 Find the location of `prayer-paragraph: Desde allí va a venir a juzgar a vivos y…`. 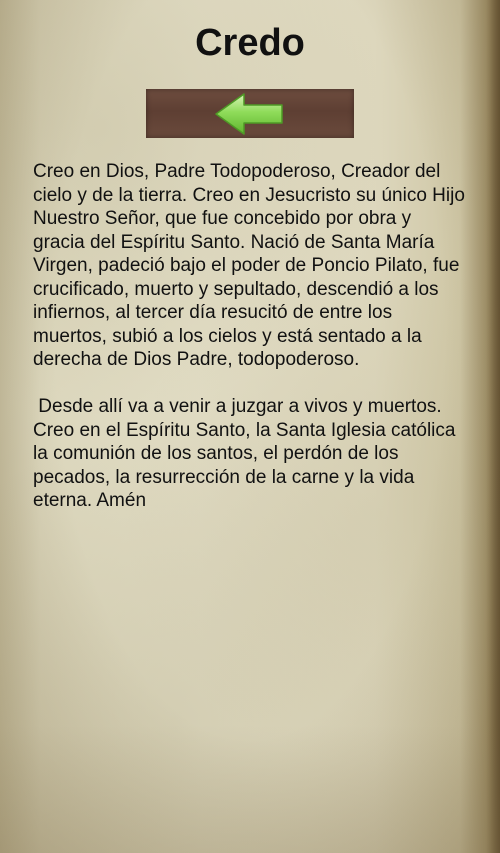

prayer-paragraph: Desde allí va a venir a juzgar a vivos y… is located at coordinates (247, 453).